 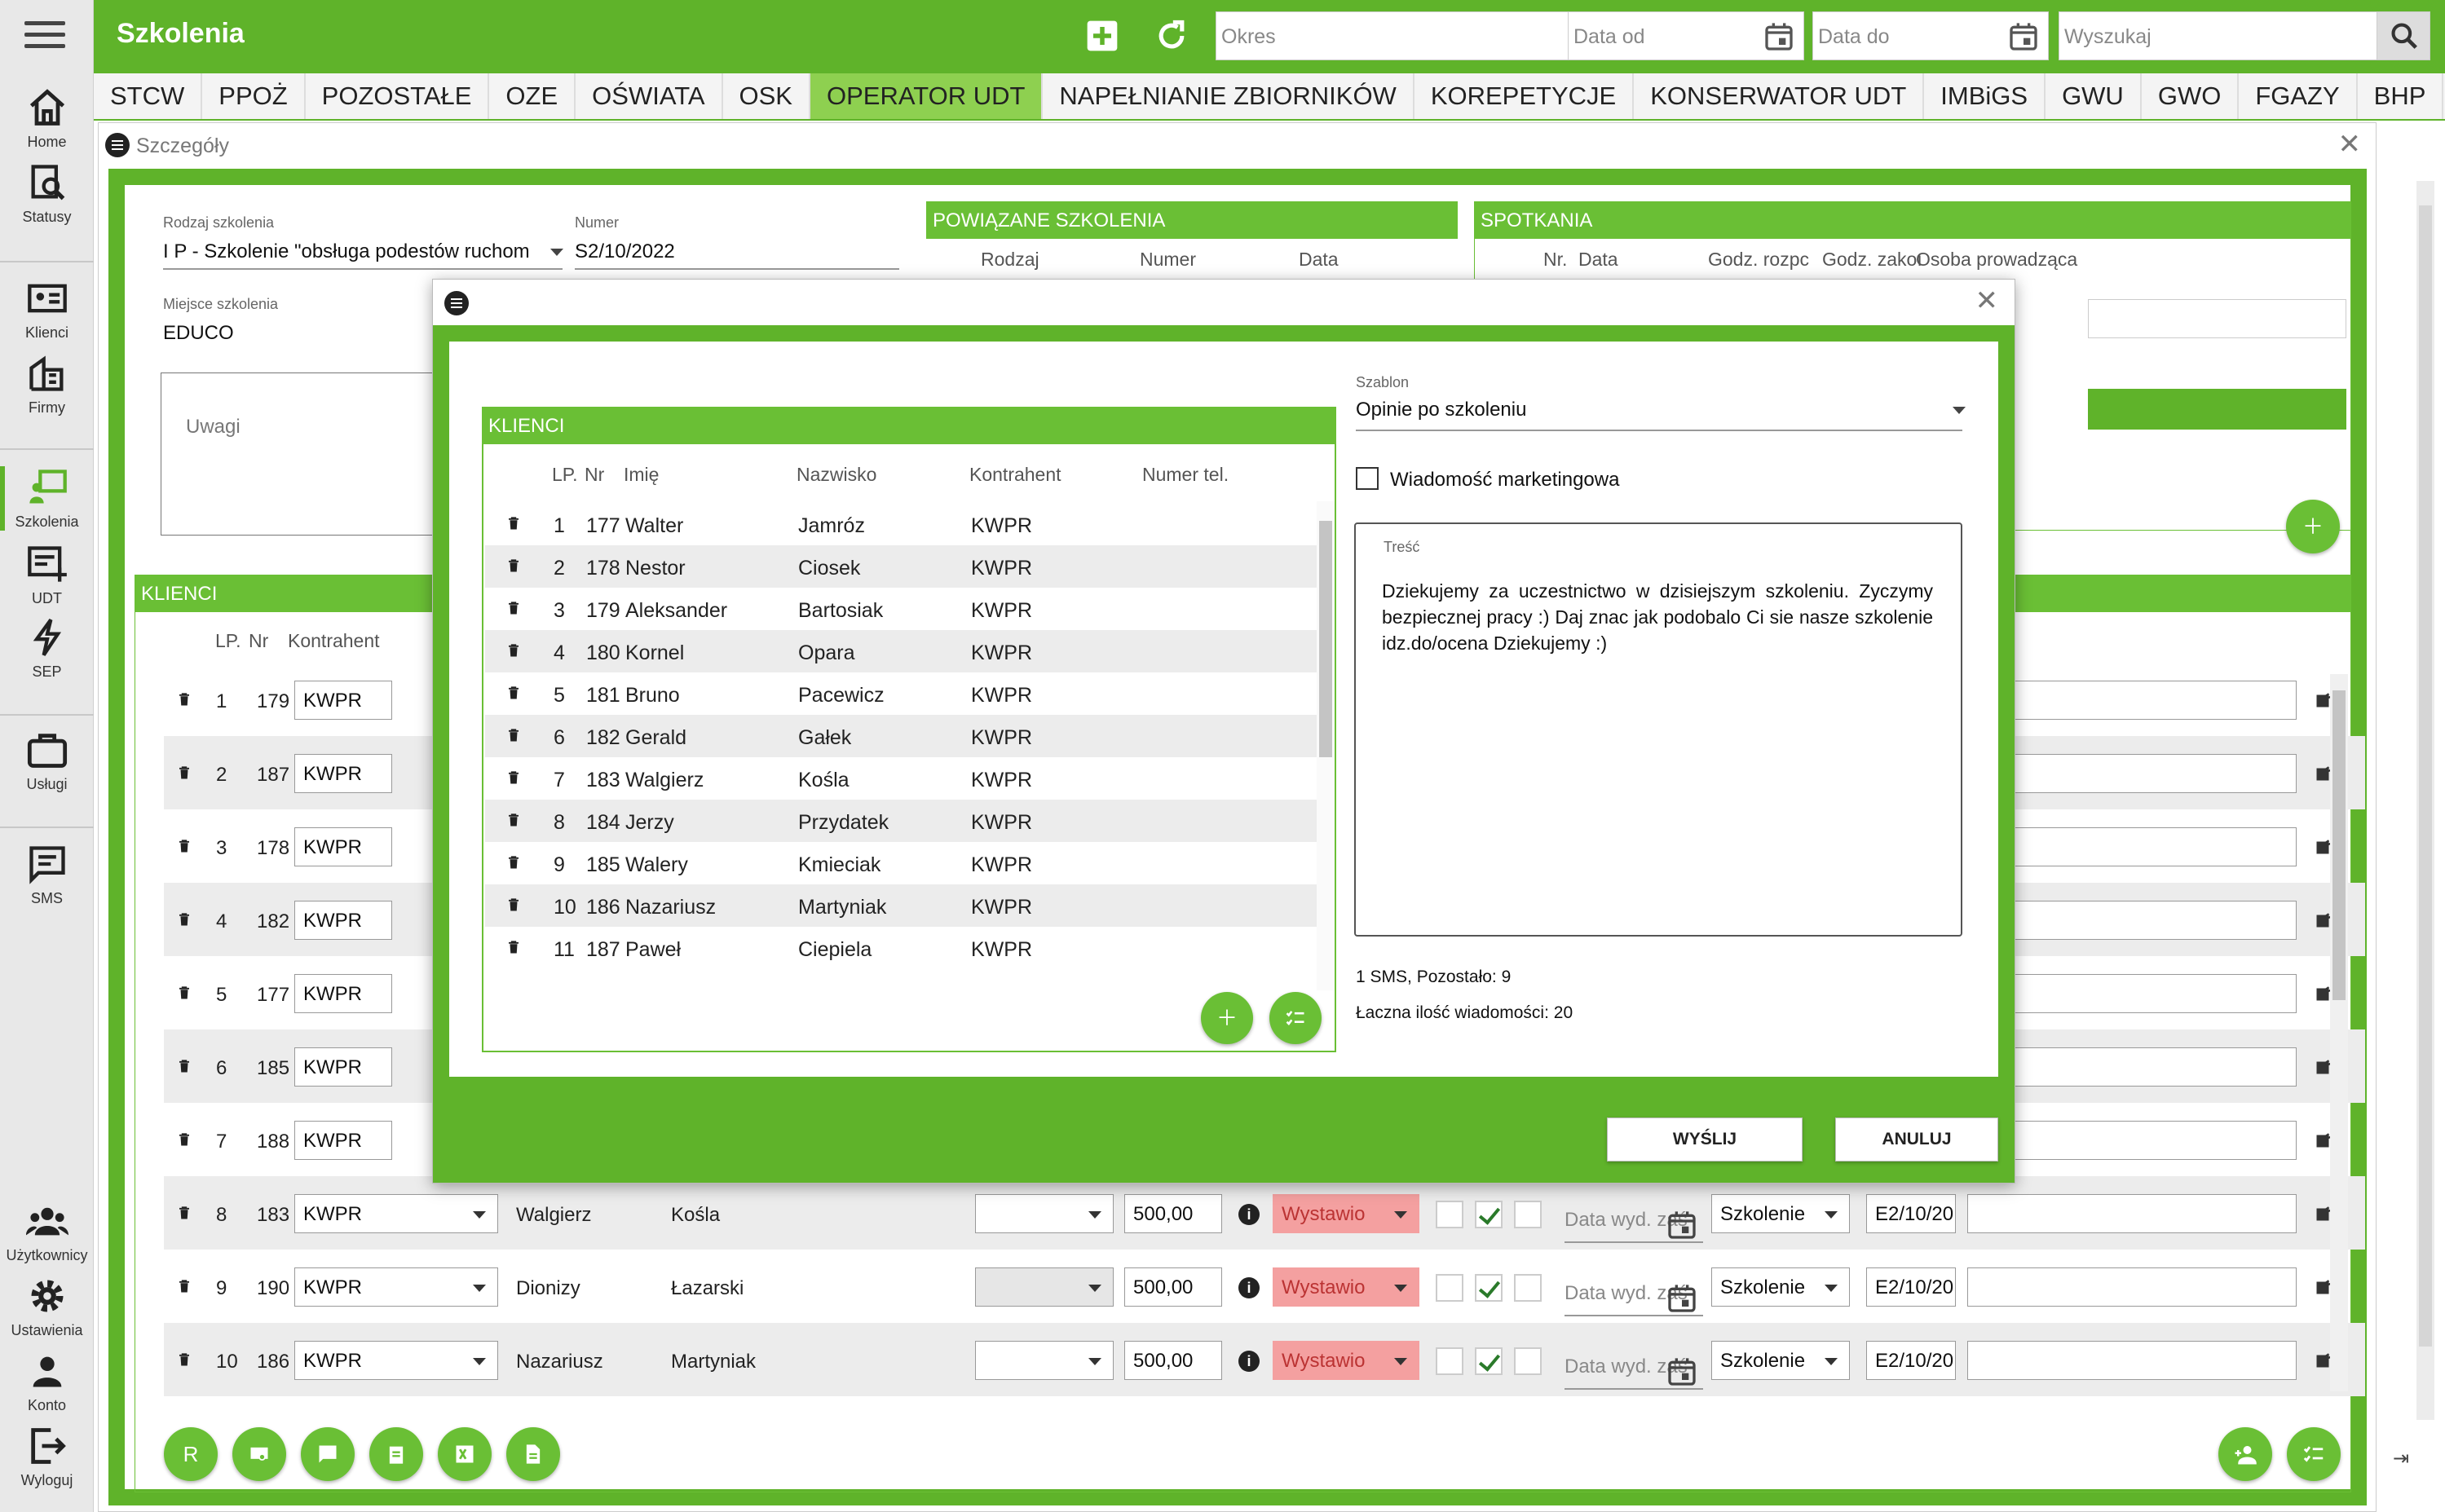 What do you see at coordinates (47, 649) in the screenshot?
I see `sidebar-item-sep: SEP` at bounding box center [47, 649].